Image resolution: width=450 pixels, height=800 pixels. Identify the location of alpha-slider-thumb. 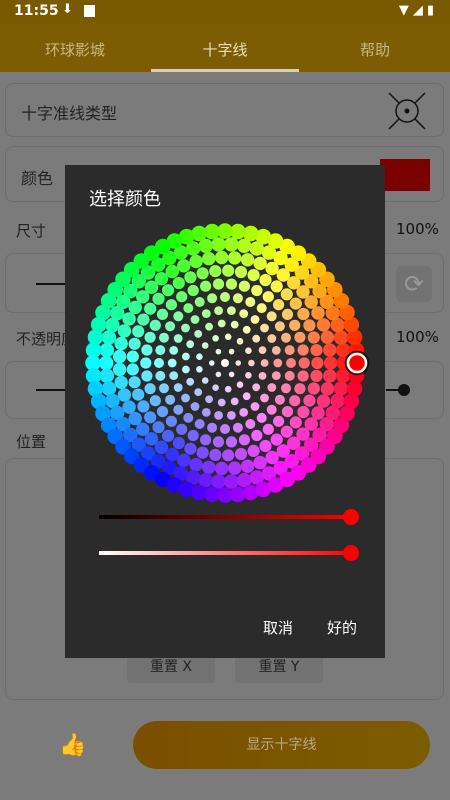
(351, 553).